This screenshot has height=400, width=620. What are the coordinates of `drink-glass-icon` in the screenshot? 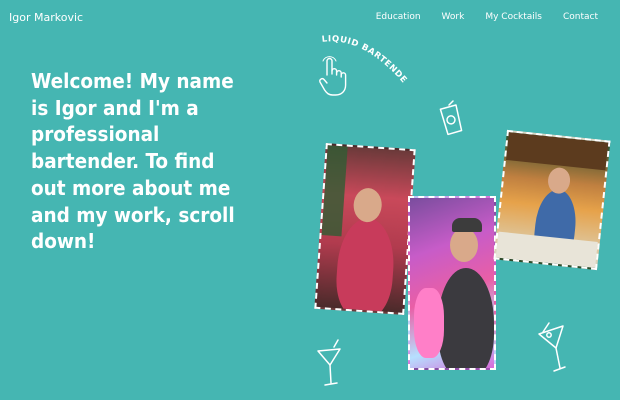 It's located at (451, 118).